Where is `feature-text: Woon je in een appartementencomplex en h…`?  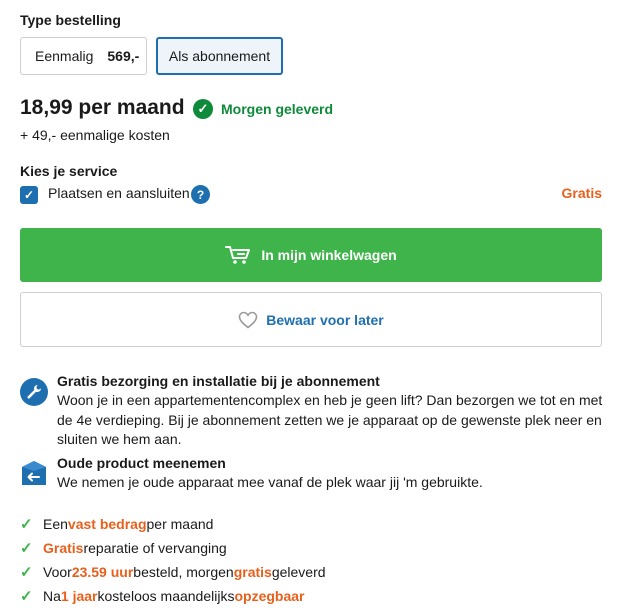 feature-text: Woon je in een appartementencomplex en h… is located at coordinates (330, 419).